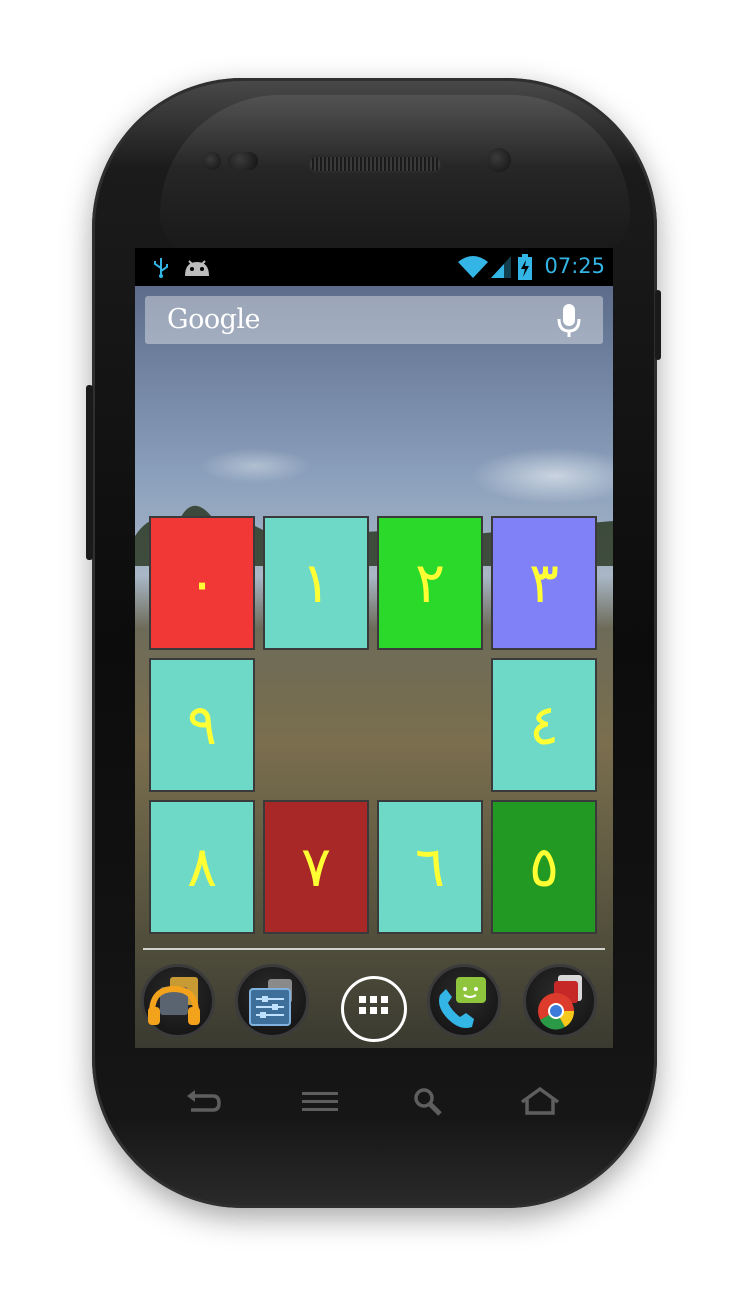 This screenshot has height=1308, width=749. I want to click on power-button, so click(658, 325).